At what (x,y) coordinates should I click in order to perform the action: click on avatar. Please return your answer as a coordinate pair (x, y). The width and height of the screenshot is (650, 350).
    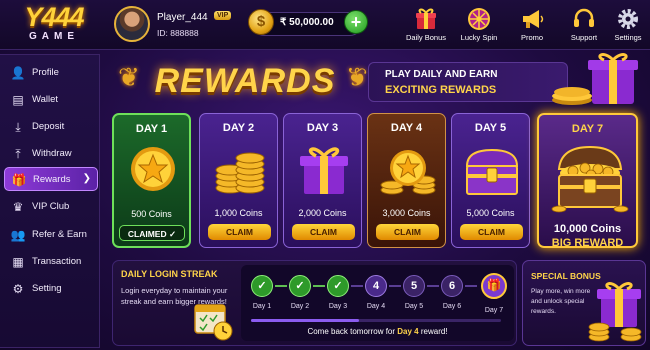
    Looking at the image, I should click on (132, 24).